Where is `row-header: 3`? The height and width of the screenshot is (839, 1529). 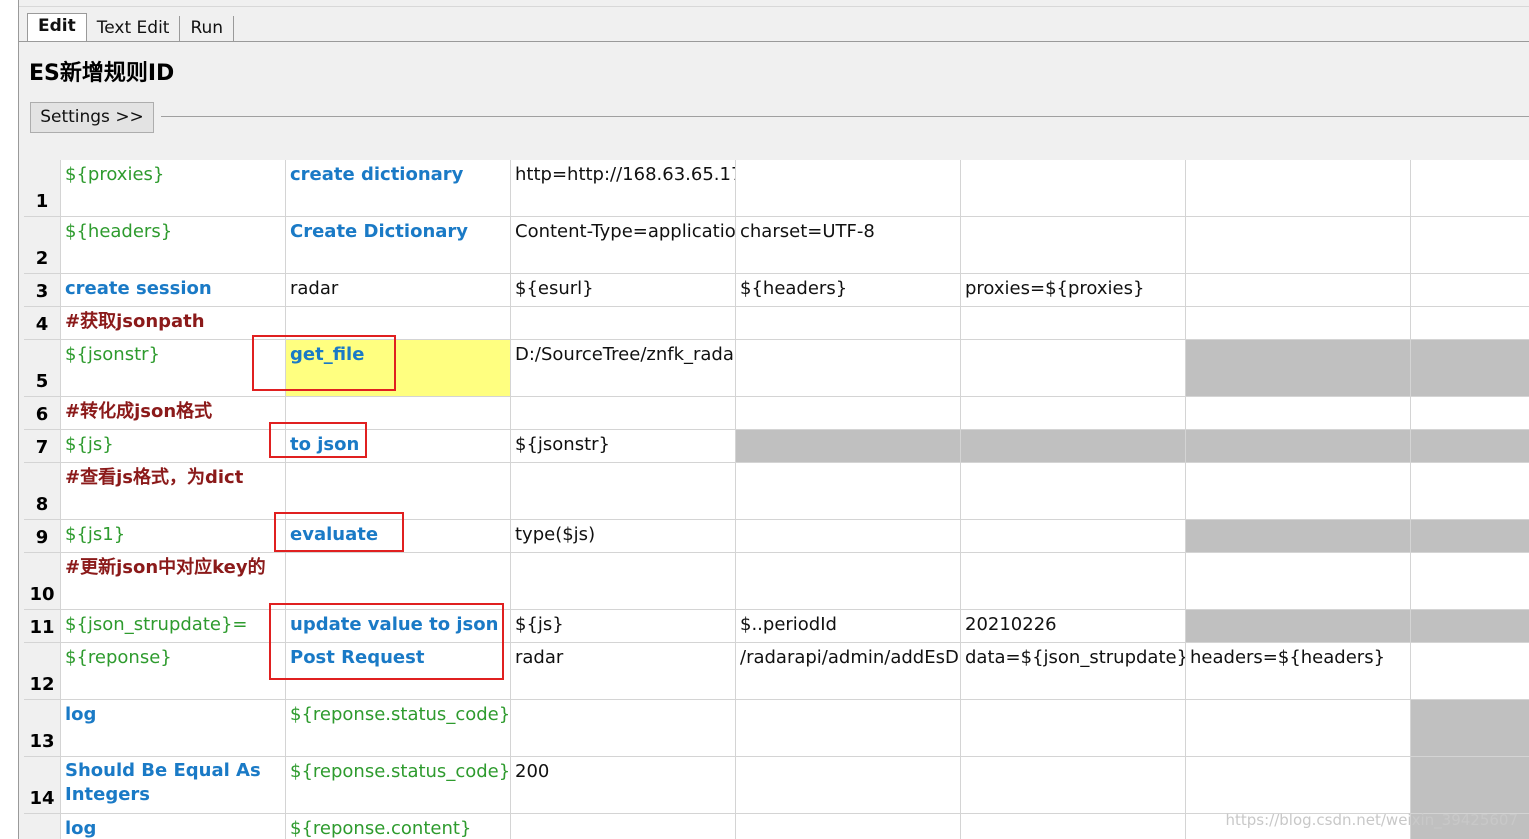 row-header: 3 is located at coordinates (42, 290).